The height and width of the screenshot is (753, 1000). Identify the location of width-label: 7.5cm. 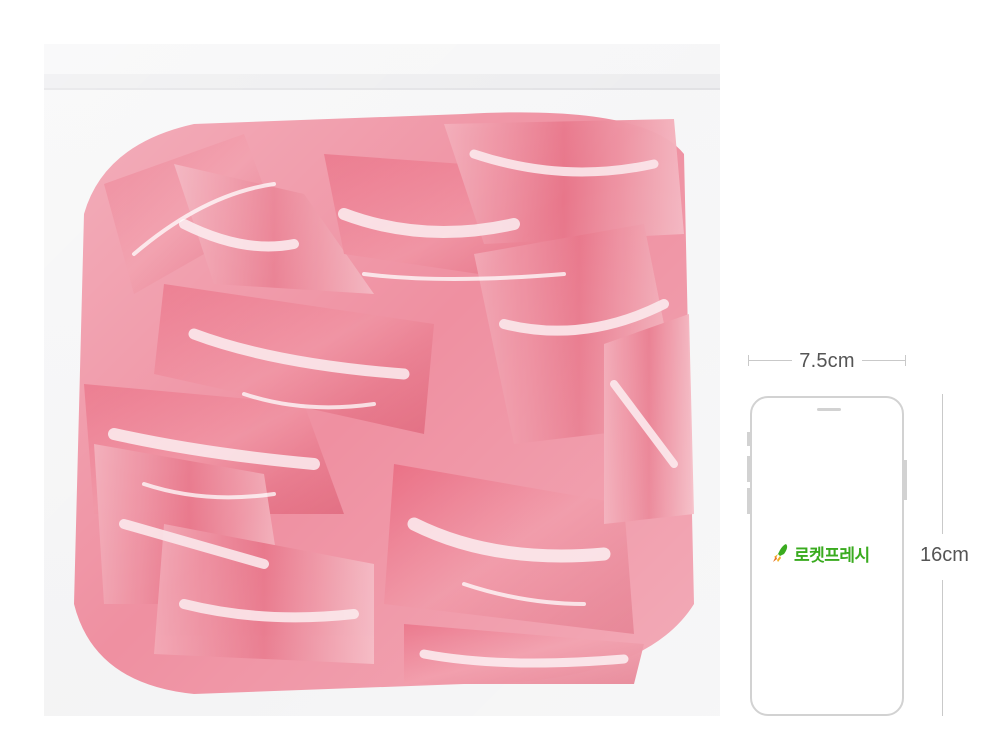
(827, 361).